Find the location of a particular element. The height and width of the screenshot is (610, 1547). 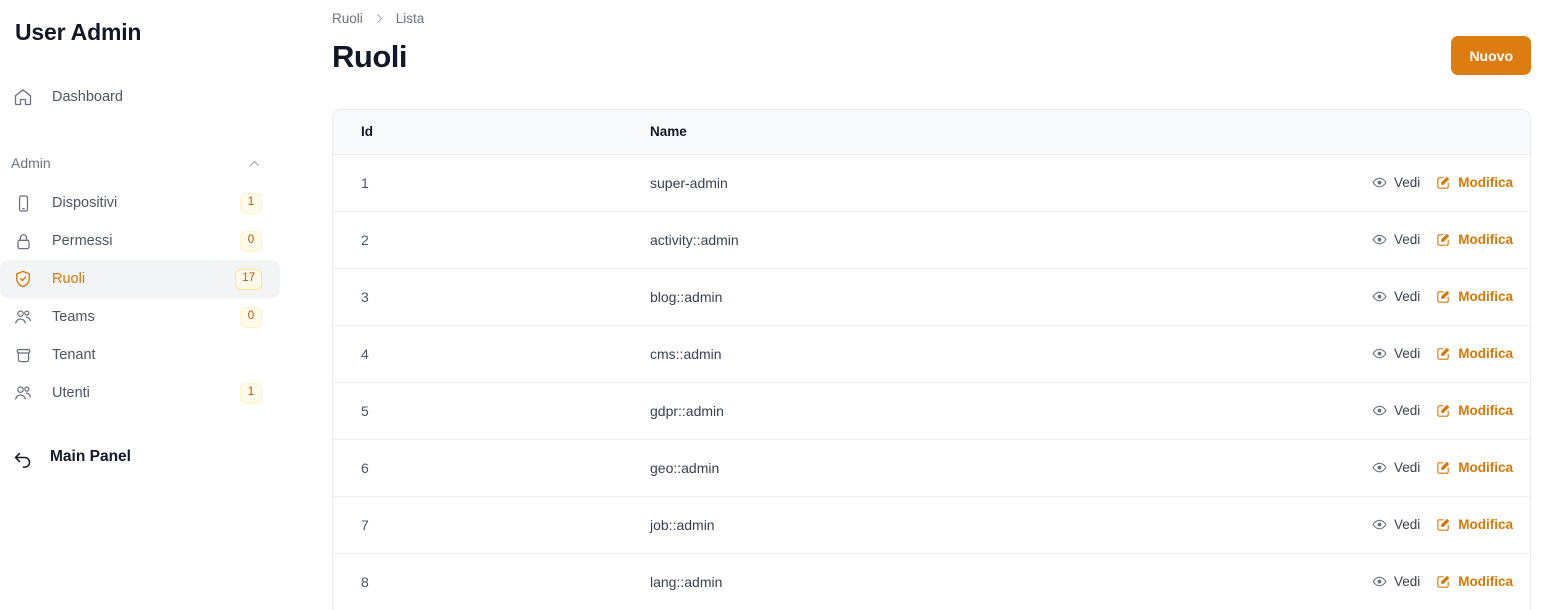

table-row: 1 super-admin Vedi Modifica is located at coordinates (931, 183).